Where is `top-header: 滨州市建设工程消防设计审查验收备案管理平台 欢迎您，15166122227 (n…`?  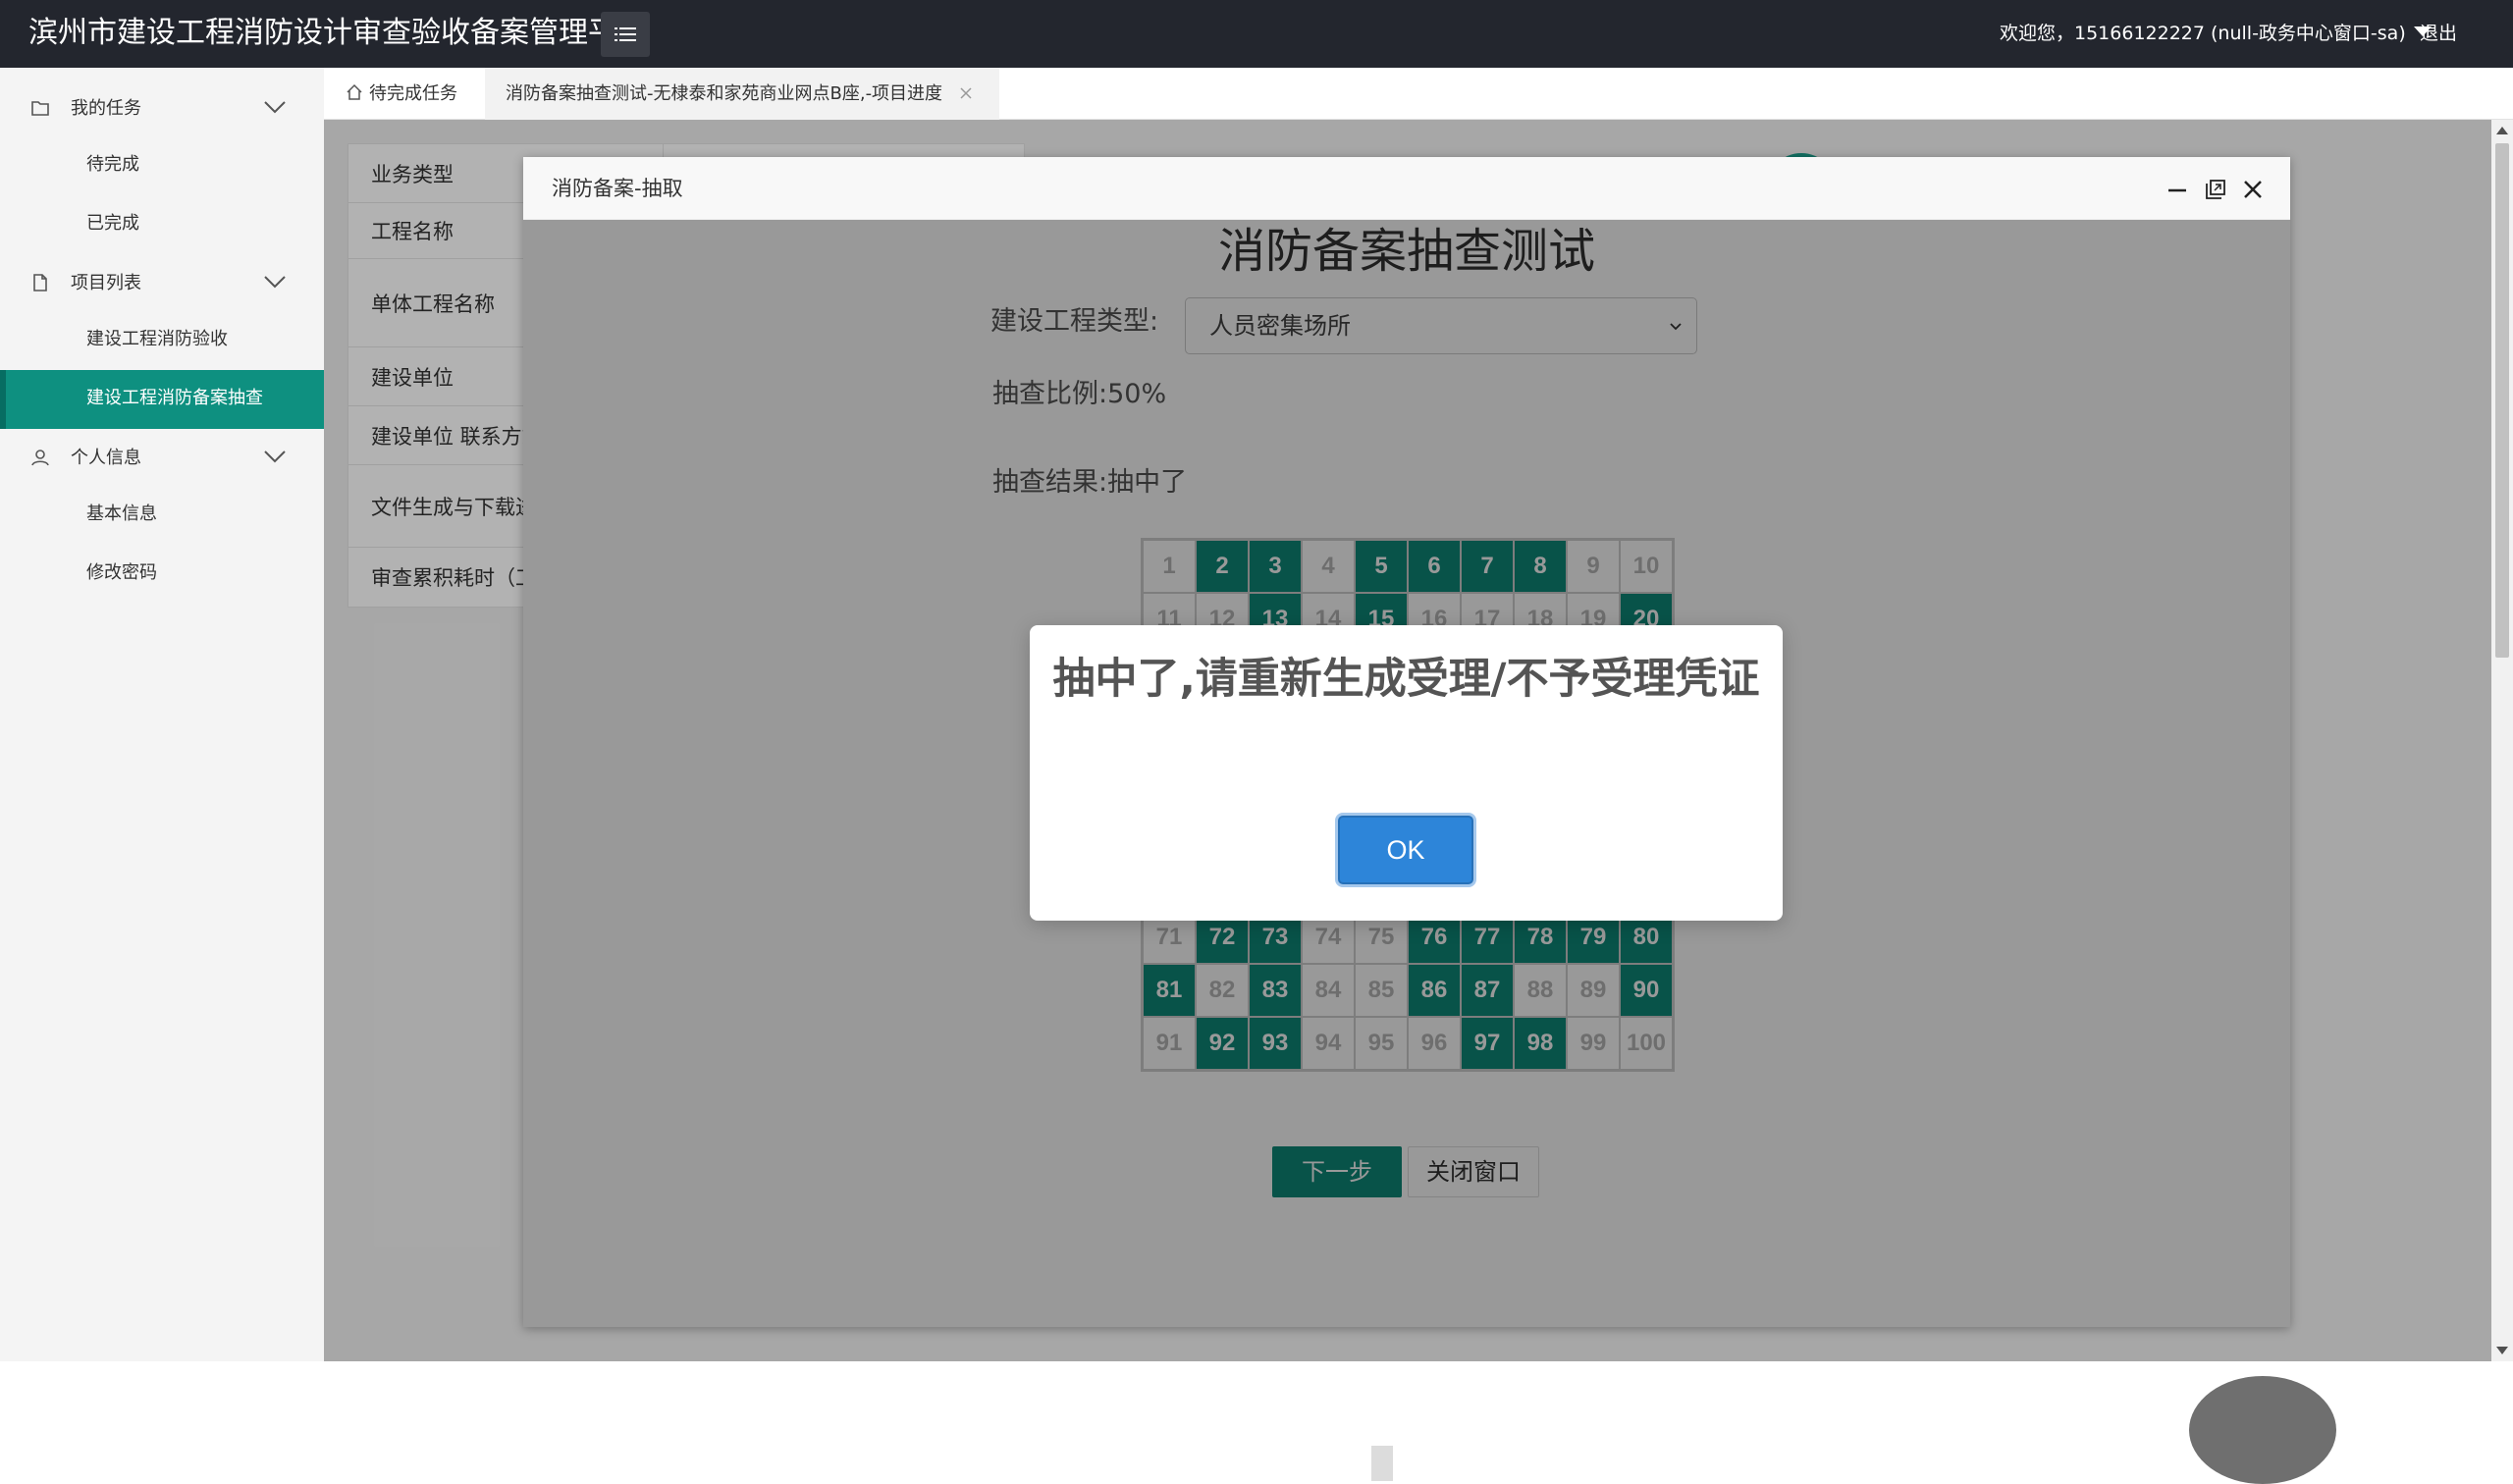 top-header: 滨州市建设工程消防设计审查验收备案管理平台 欢迎您，15166122227 (n… is located at coordinates (1256, 34).